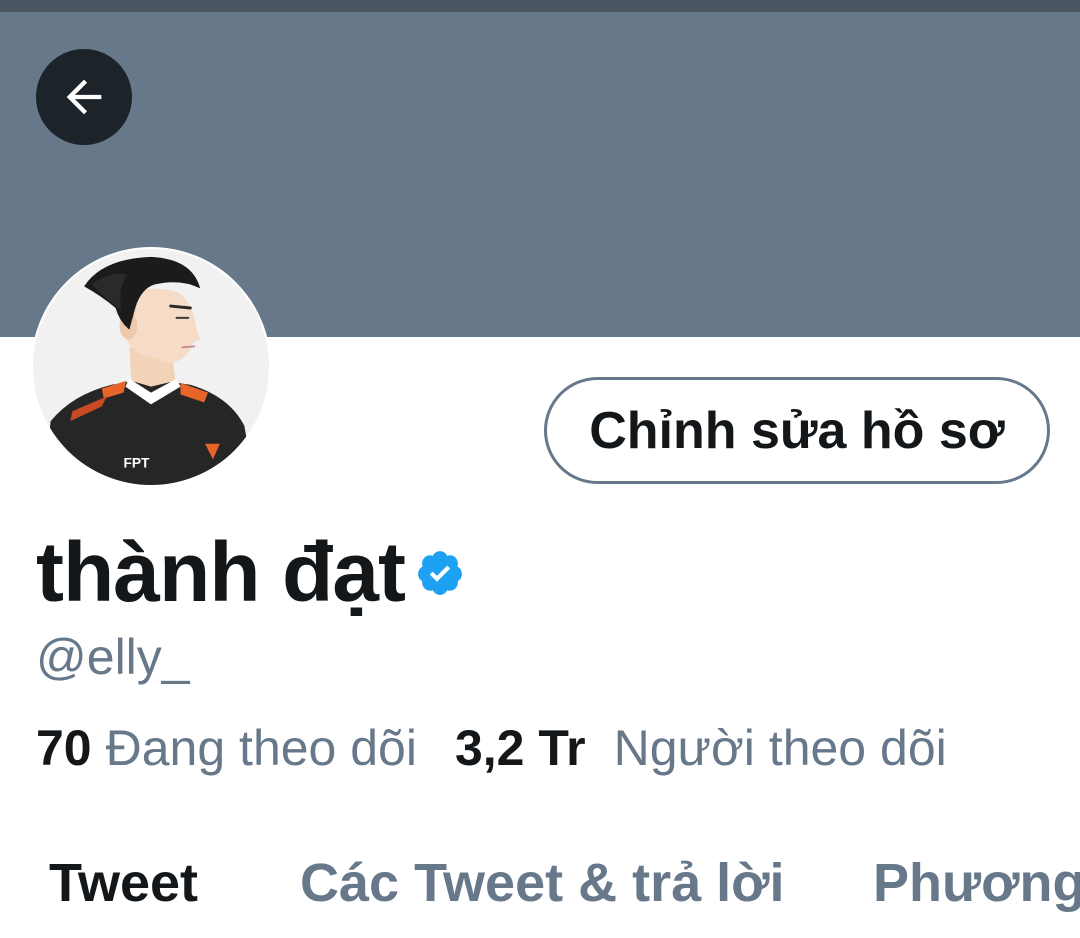 This screenshot has height=938, width=1080. I want to click on edit-profile-button: Chỉnh sửa hồ sơ, so click(797, 430).